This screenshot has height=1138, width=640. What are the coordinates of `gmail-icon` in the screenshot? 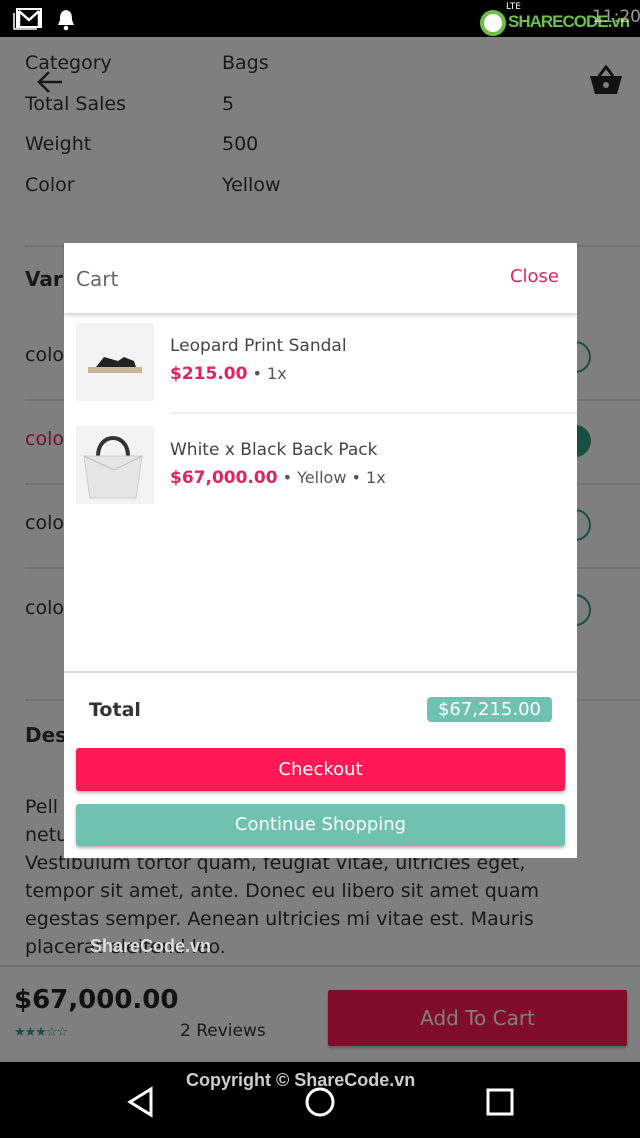 It's located at (27, 19).